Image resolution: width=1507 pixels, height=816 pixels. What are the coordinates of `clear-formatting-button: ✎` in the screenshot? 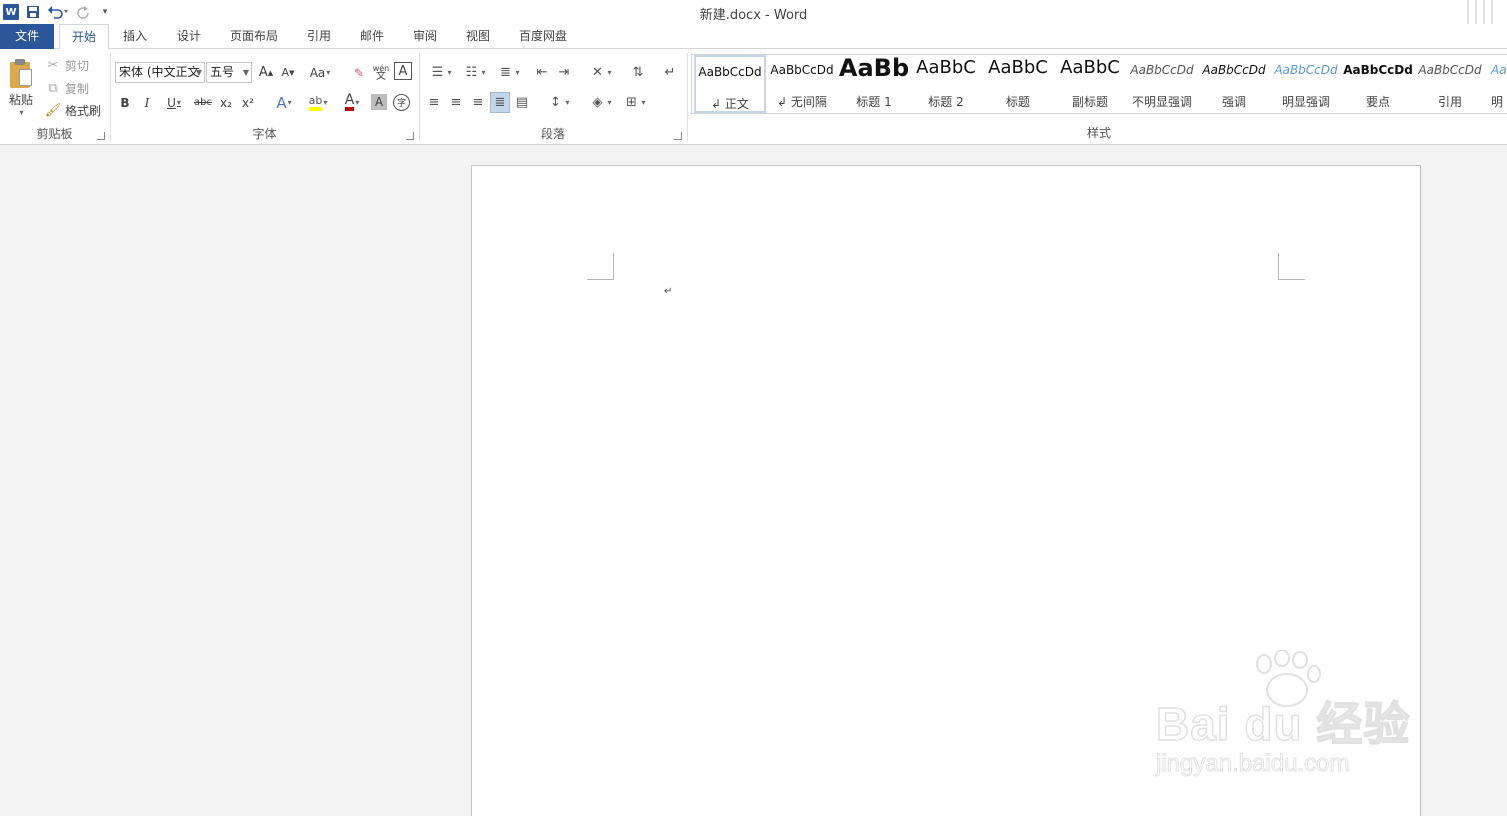 It's located at (359, 72).